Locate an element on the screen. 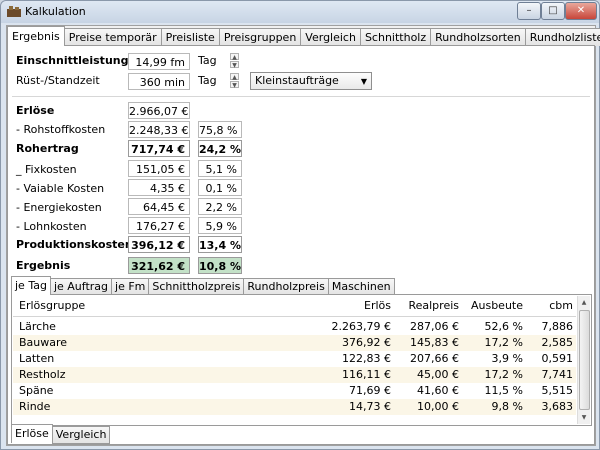  cell-gruppe: Späne is located at coordinates (36, 390).